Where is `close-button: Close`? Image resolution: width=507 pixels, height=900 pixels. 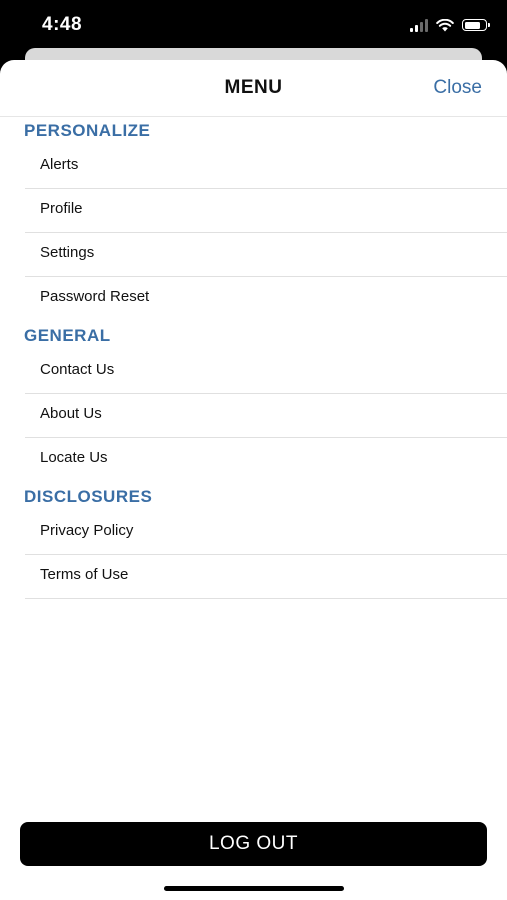 close-button: Close is located at coordinates (457, 88).